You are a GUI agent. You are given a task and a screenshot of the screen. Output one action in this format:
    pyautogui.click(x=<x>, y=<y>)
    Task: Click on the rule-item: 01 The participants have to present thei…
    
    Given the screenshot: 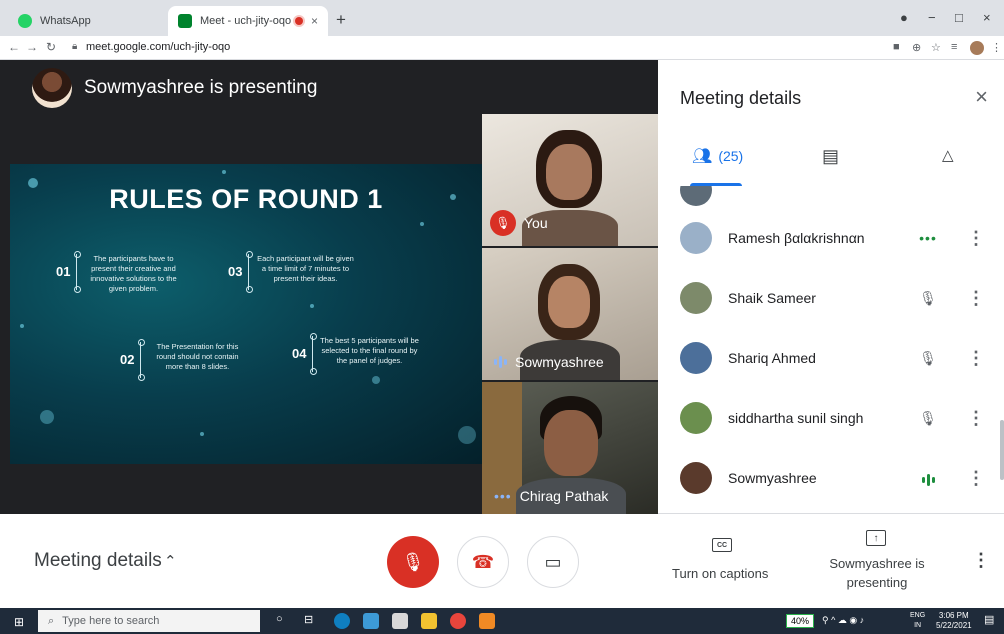 What is the action you would take?
    pyautogui.click(x=119, y=272)
    